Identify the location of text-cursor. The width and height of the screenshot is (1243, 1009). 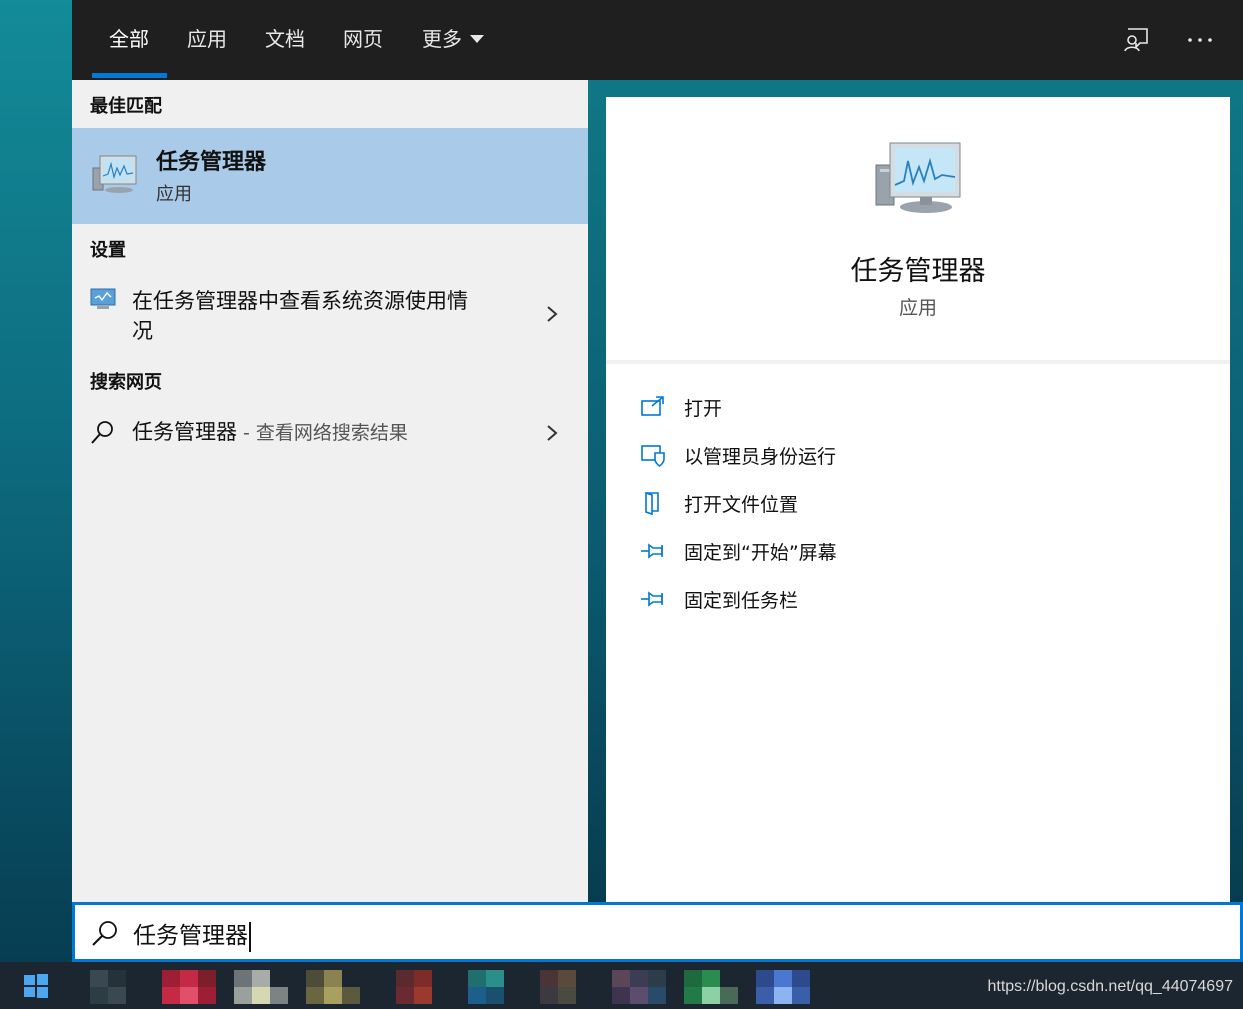
(250, 936).